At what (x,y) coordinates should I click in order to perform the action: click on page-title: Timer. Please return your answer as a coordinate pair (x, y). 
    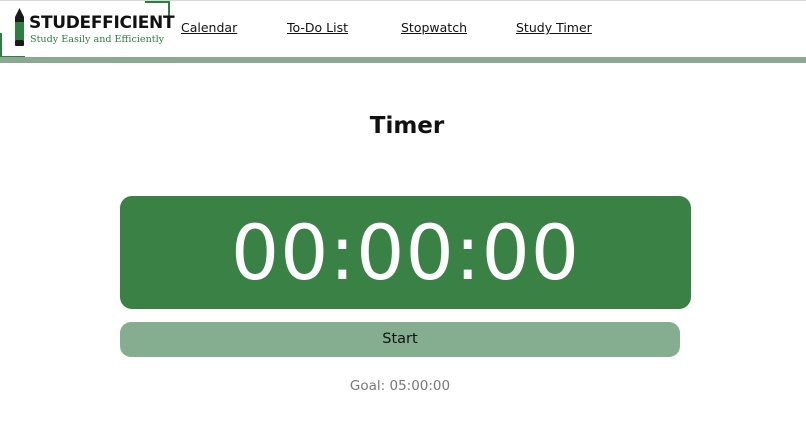
    Looking at the image, I should click on (407, 126).